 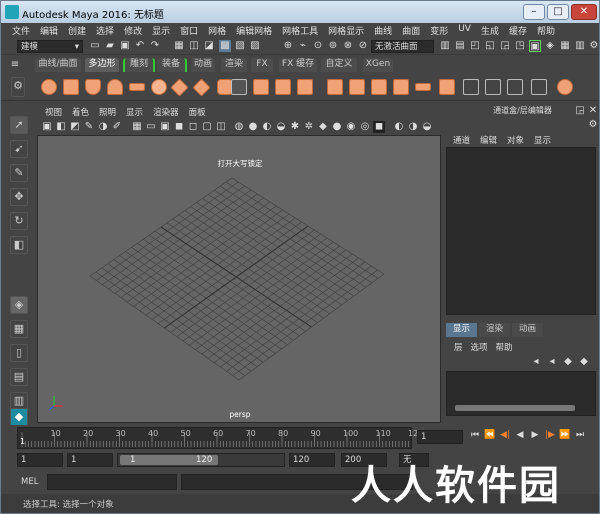 I want to click on two-d-pan-icon: ◑, so click(x=103, y=127).